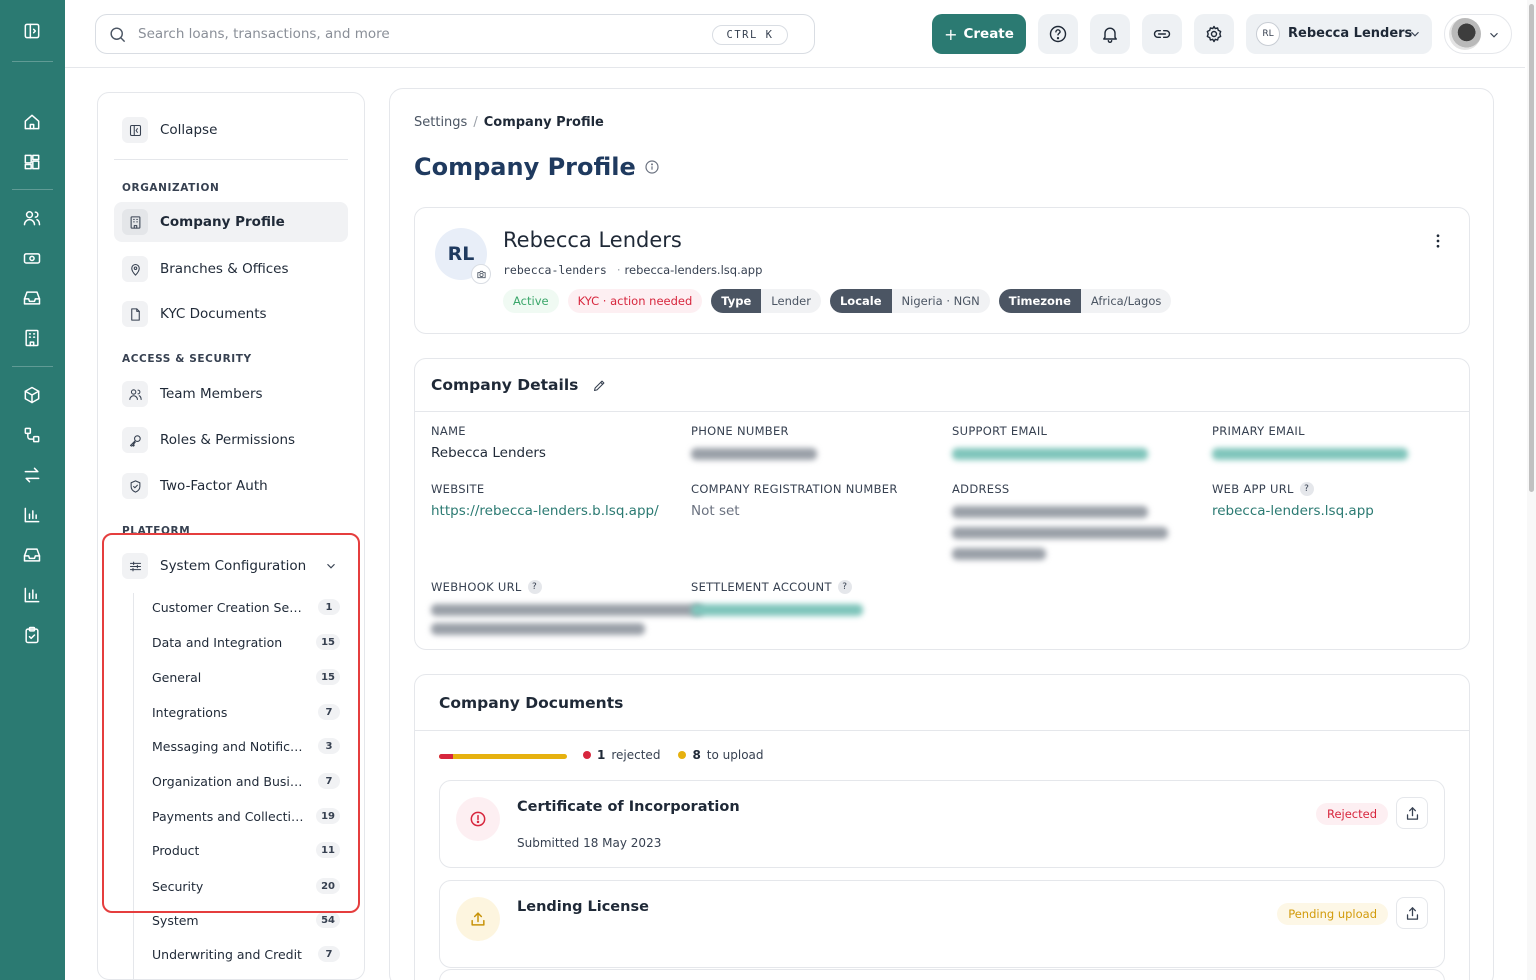 The image size is (1536, 980). I want to click on upload-icon, so click(478, 919).